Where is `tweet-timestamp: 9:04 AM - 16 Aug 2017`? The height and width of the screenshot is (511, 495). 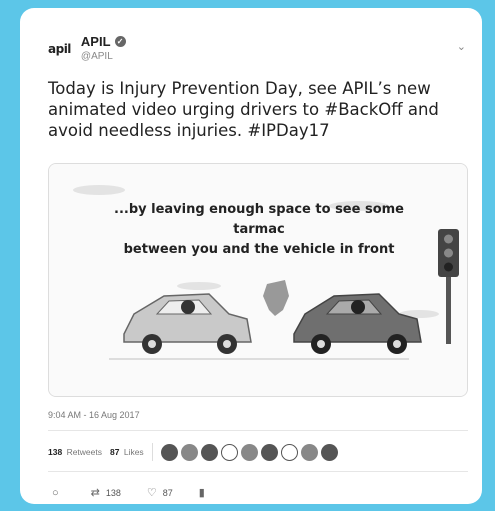 tweet-timestamp: 9:04 AM - 16 Aug 2017 is located at coordinates (94, 415).